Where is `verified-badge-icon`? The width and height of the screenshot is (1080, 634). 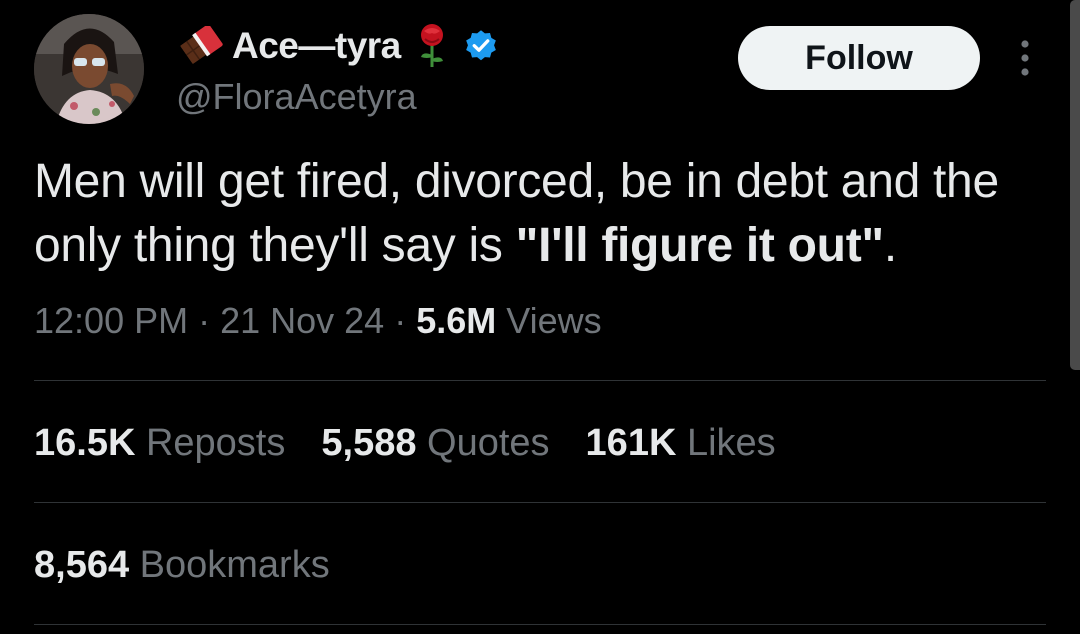 verified-badge-icon is located at coordinates (481, 46).